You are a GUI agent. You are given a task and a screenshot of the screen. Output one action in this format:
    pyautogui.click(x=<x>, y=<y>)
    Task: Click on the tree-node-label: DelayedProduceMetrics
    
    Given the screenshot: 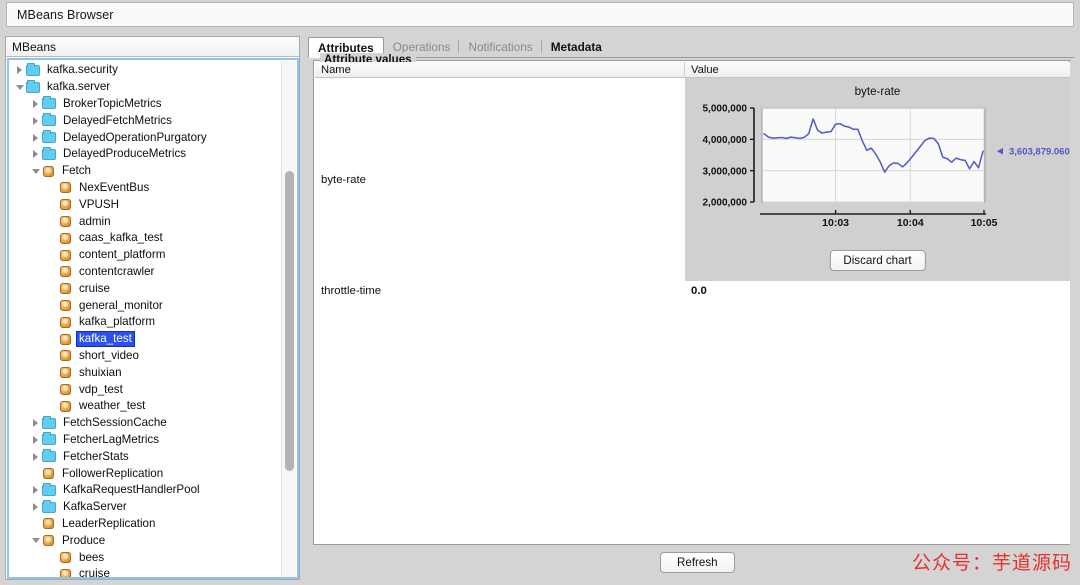 What is the action you would take?
    pyautogui.click(x=125, y=154)
    